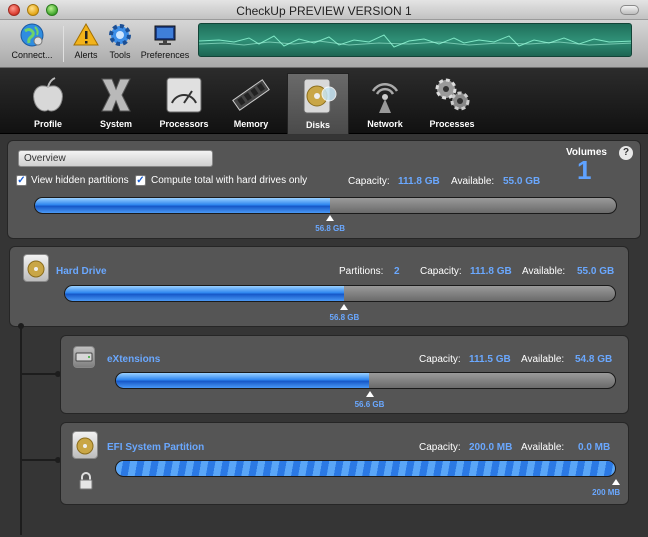 The width and height of the screenshot is (648, 537). Describe the element at coordinates (80, 180) in the screenshot. I see `view-hidden-label: View hidden partitions` at that location.